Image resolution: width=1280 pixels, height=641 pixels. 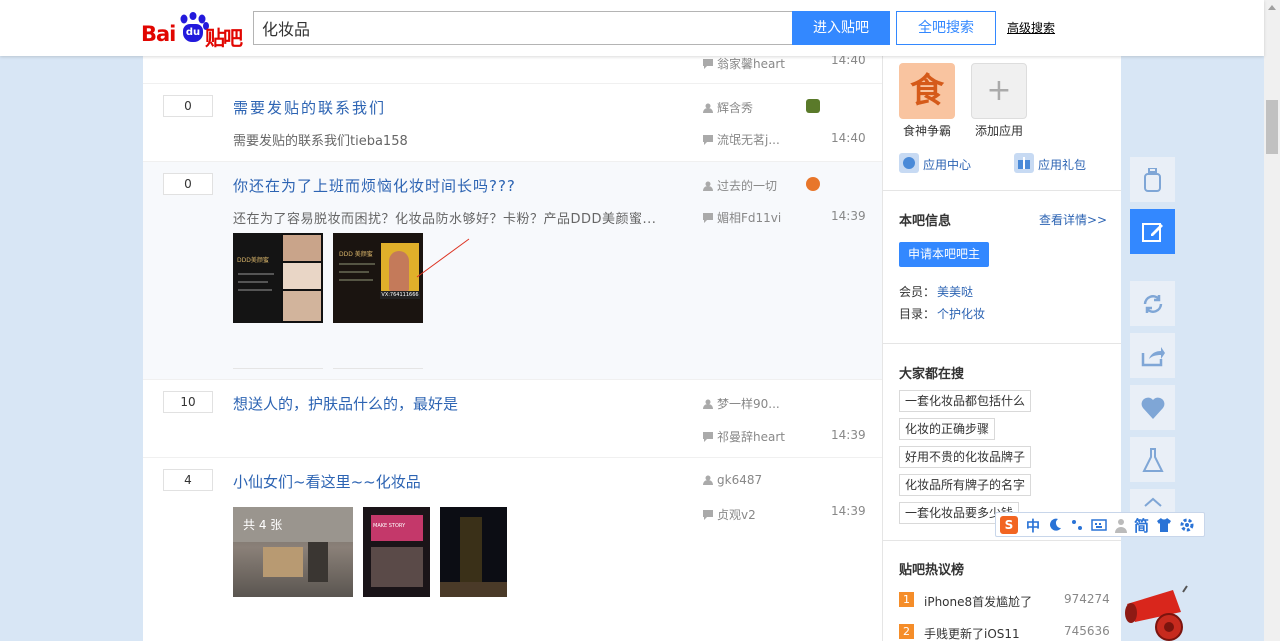 I want to click on thread-thumbnail, so click(x=473, y=552).